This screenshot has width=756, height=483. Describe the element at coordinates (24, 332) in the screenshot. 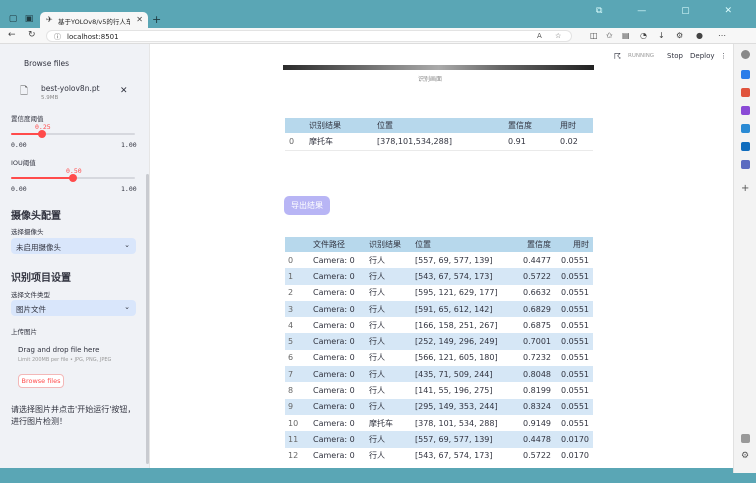

I see `upload-label: 上传图片` at that location.